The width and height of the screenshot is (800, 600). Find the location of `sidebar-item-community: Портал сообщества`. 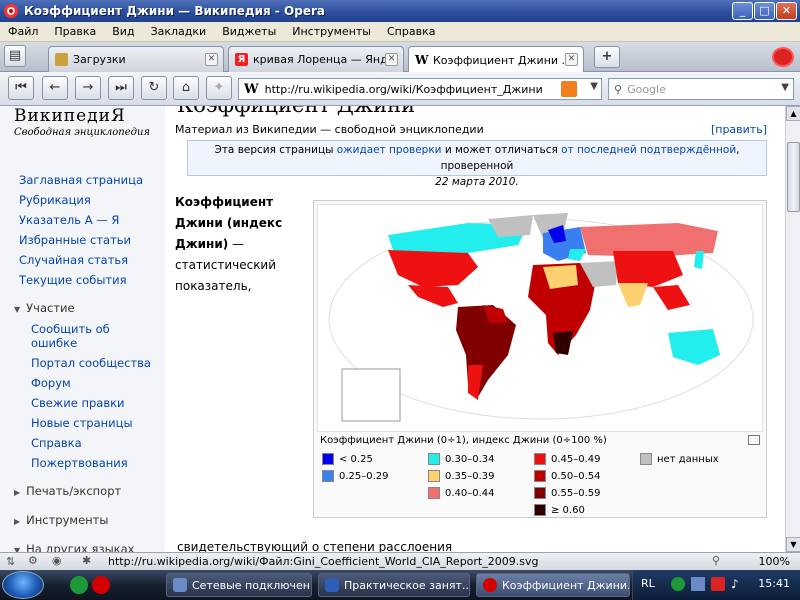

sidebar-item-community: Портал сообщества is located at coordinates (91, 363).